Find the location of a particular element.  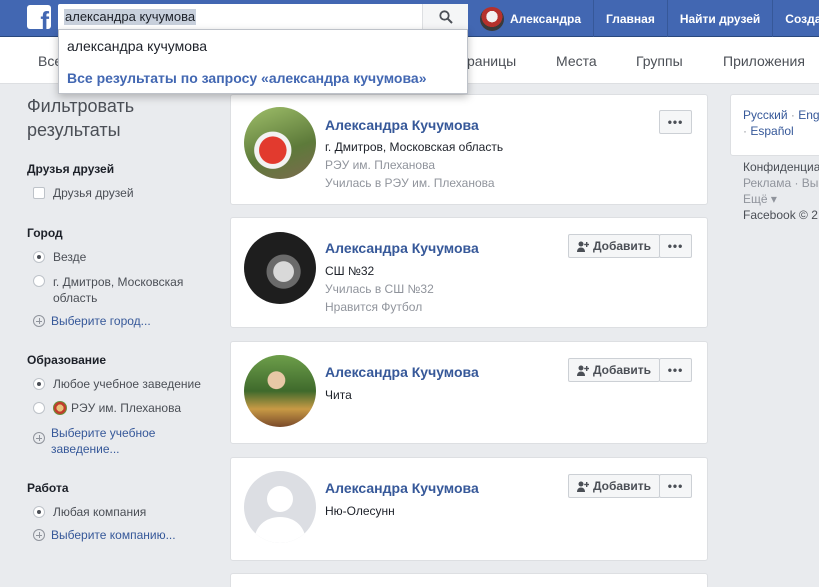

suggestion-item: александра кучумова is located at coordinates (137, 46).